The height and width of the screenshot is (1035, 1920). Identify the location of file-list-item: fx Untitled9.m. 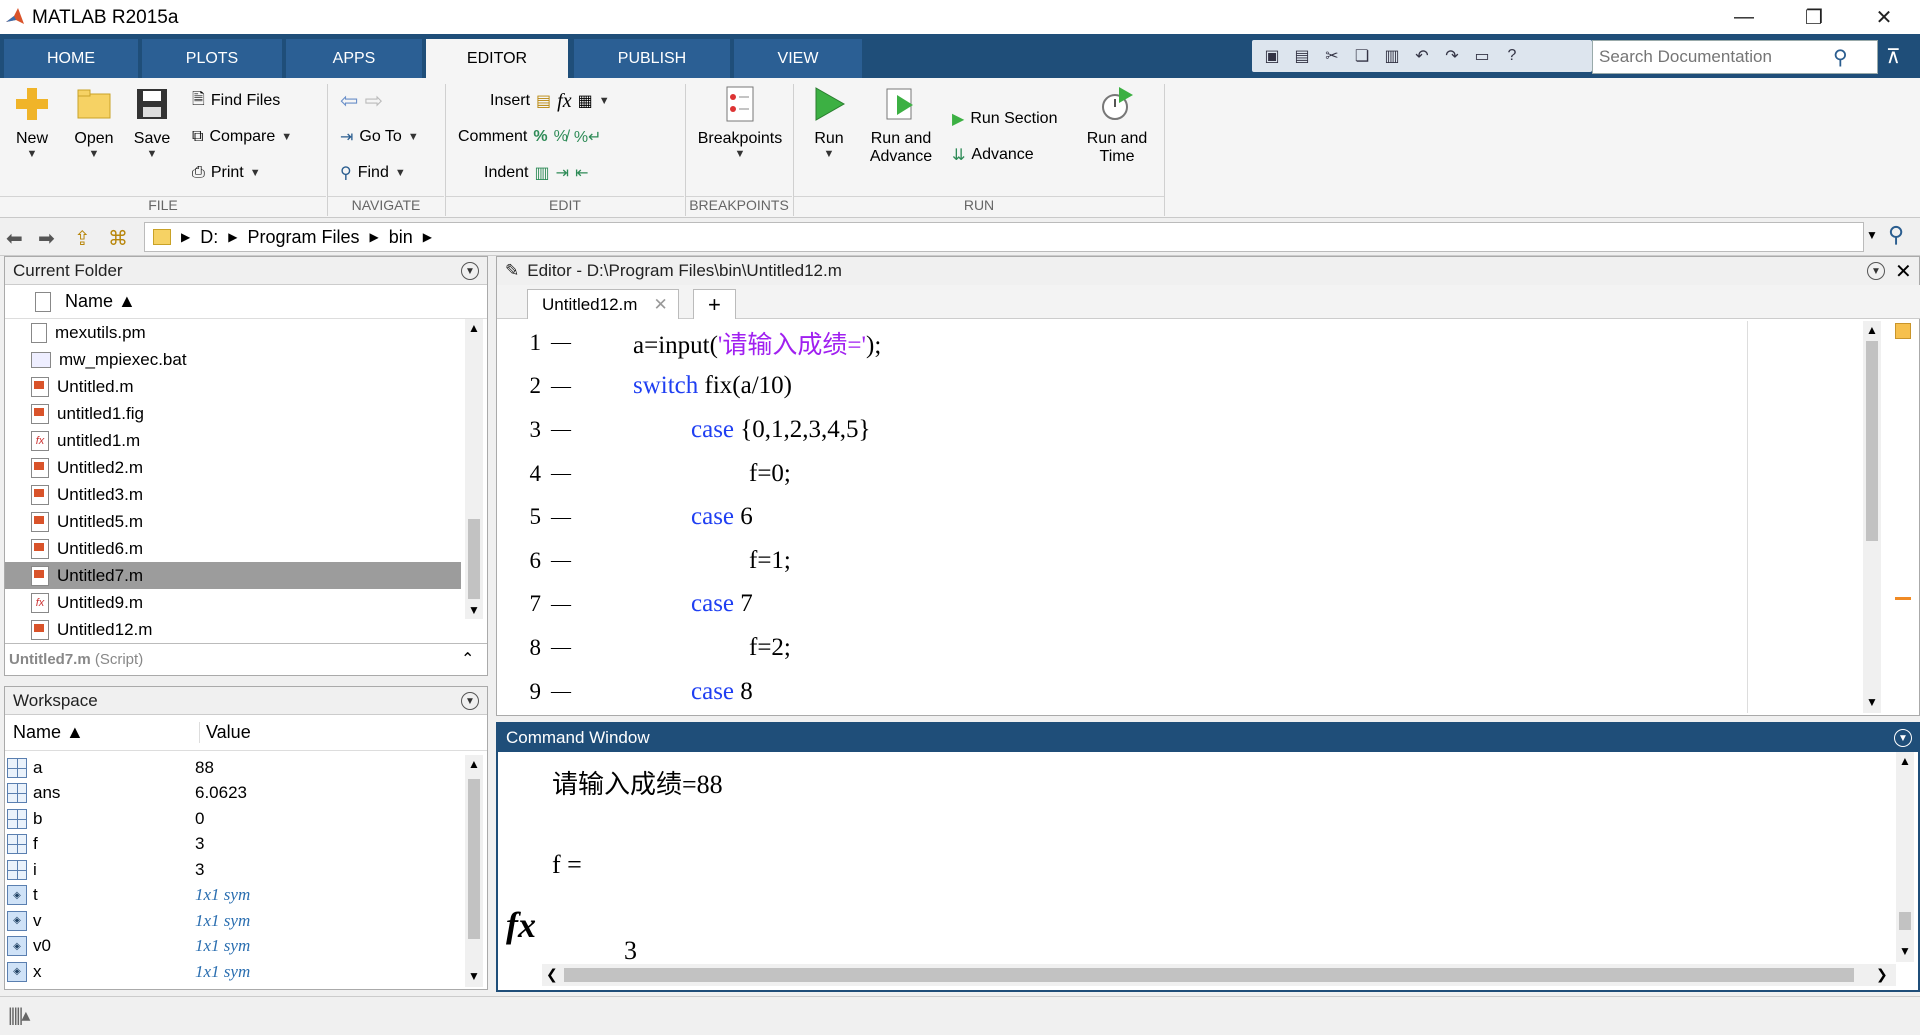
(233, 602).